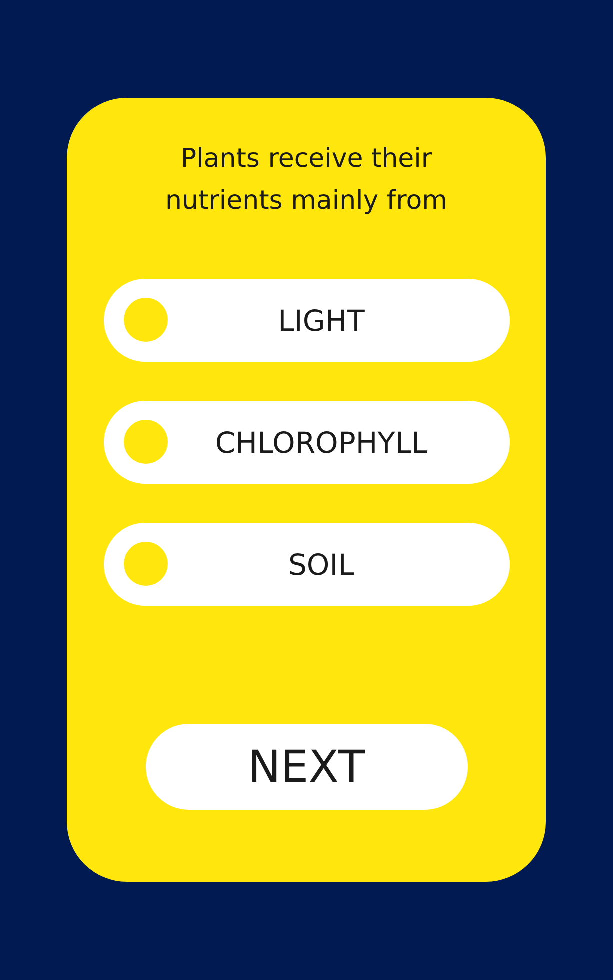 The height and width of the screenshot is (980, 613). What do you see at coordinates (306, 180) in the screenshot?
I see `question-text: Plants receive their nutrients mainly from` at bounding box center [306, 180].